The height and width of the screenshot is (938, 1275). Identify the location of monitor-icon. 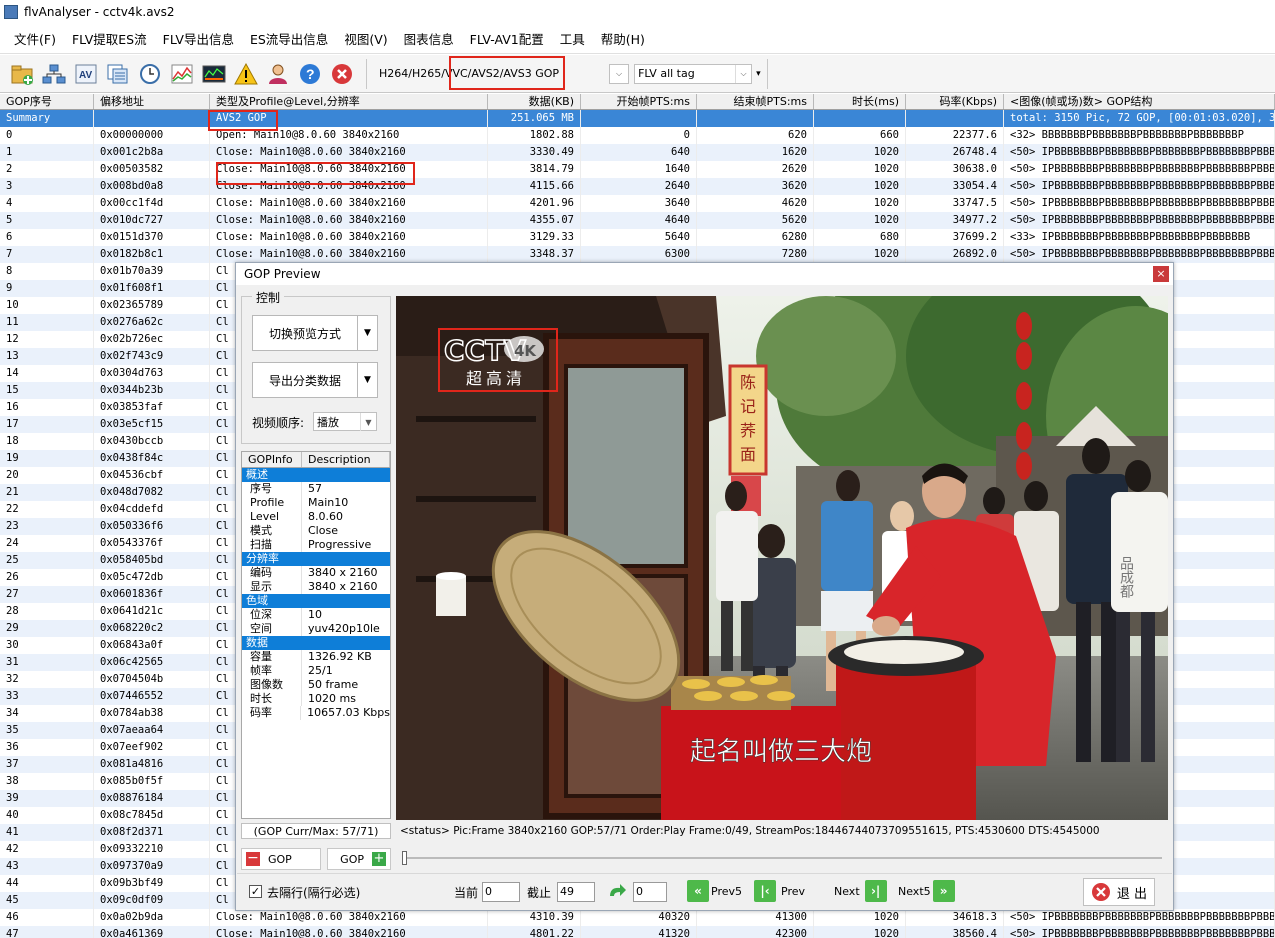
(214, 74).